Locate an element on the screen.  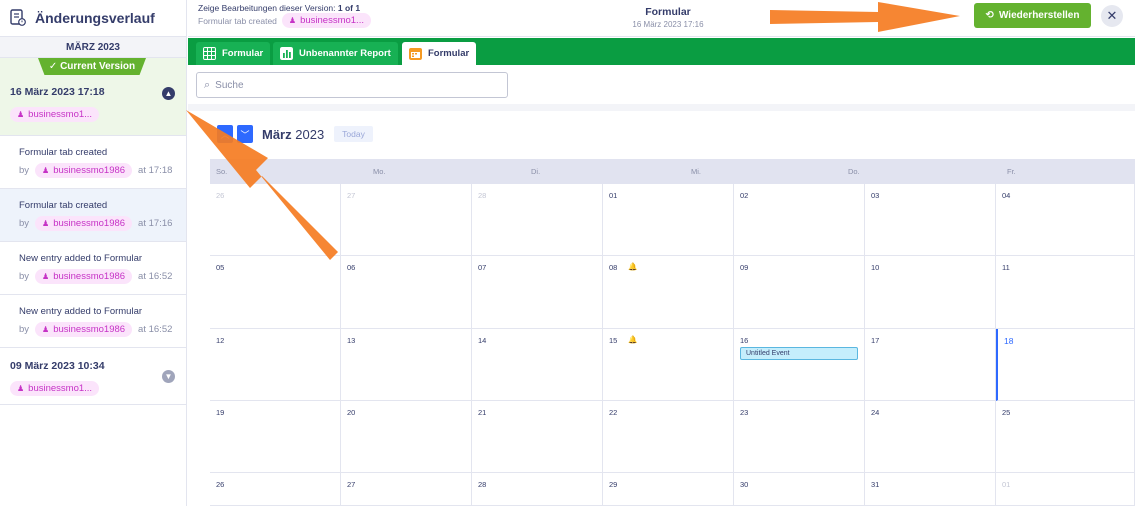
day-number: 30 is located at coordinates (744, 484).